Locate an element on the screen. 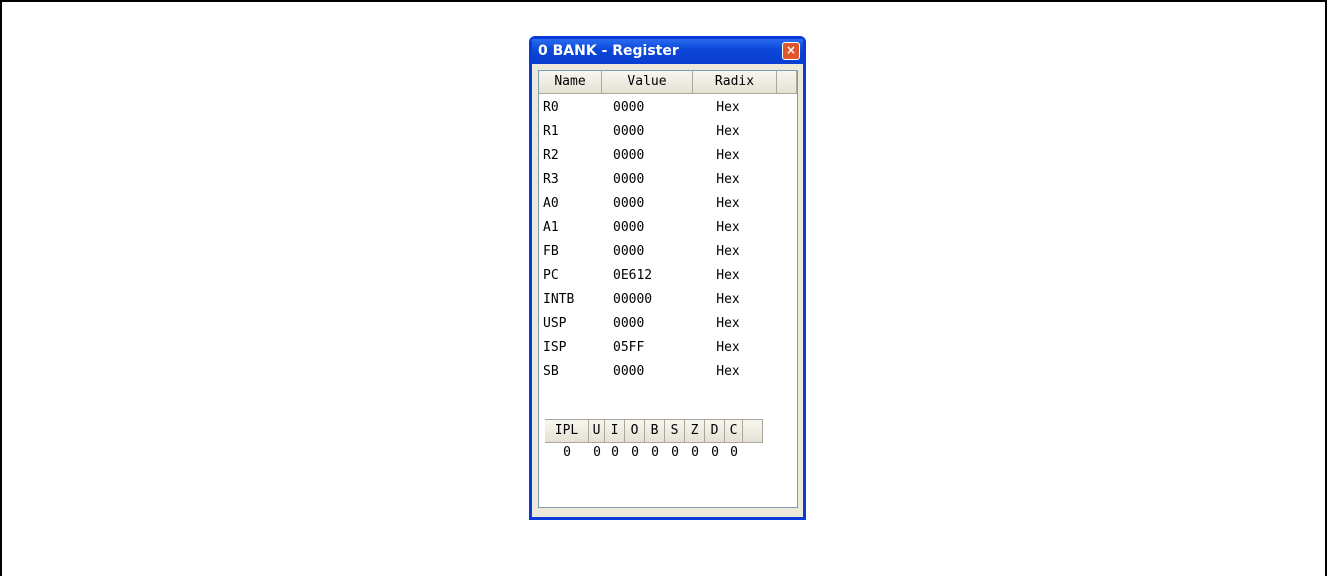  table-row: R2 0000 Hex is located at coordinates (668, 156).